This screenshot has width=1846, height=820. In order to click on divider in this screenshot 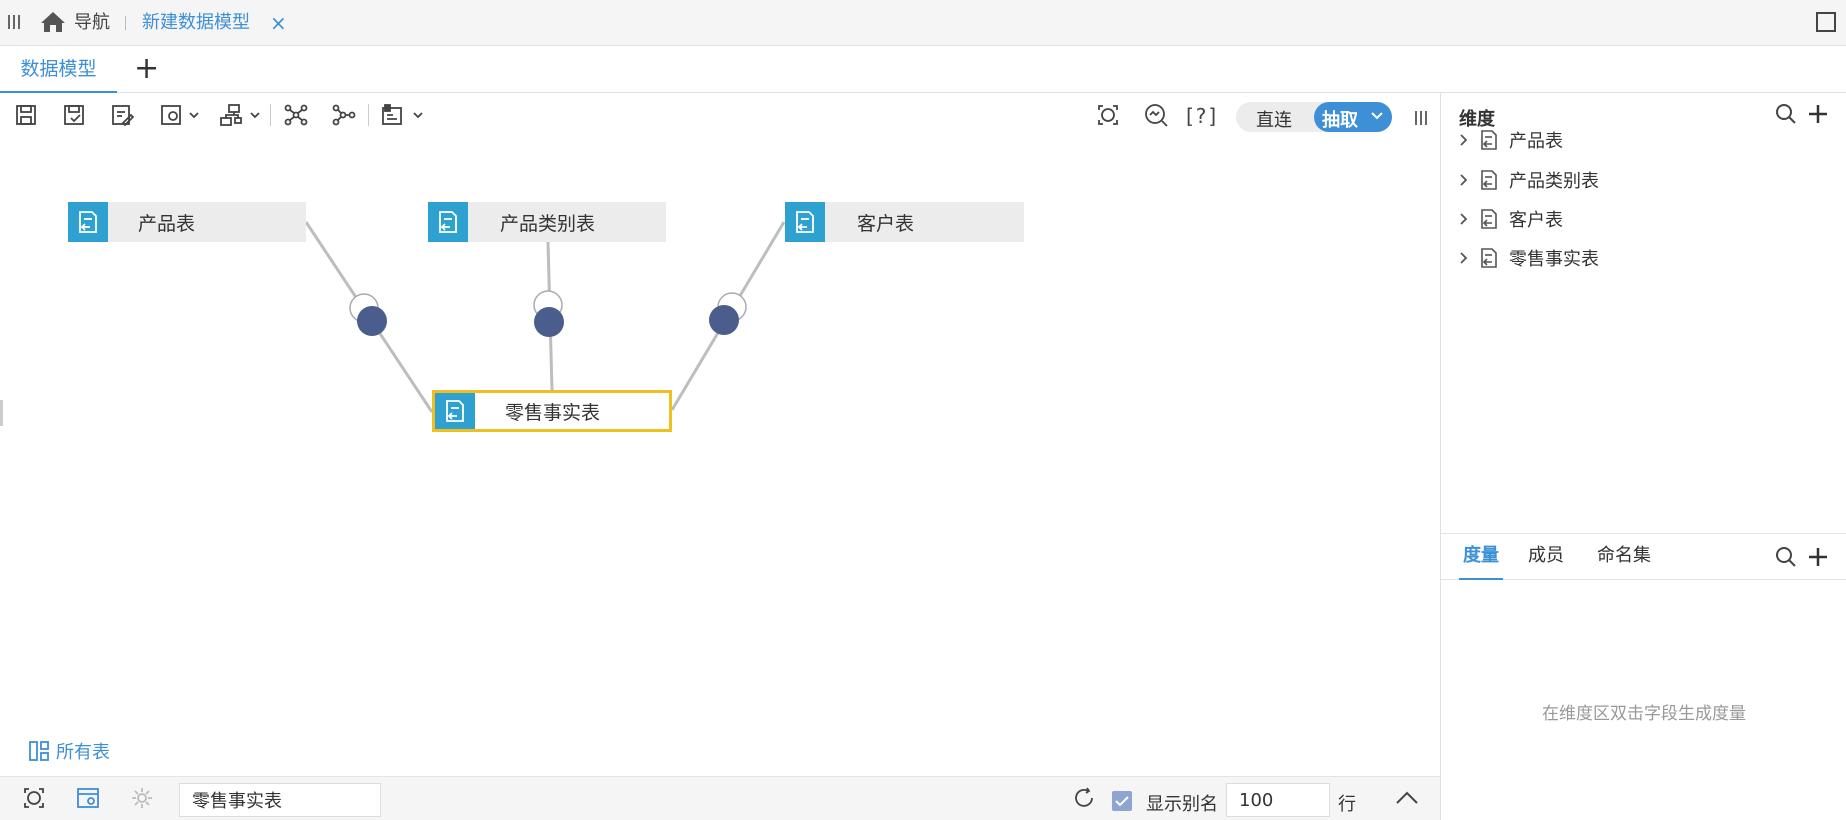, I will do `click(125, 23)`.